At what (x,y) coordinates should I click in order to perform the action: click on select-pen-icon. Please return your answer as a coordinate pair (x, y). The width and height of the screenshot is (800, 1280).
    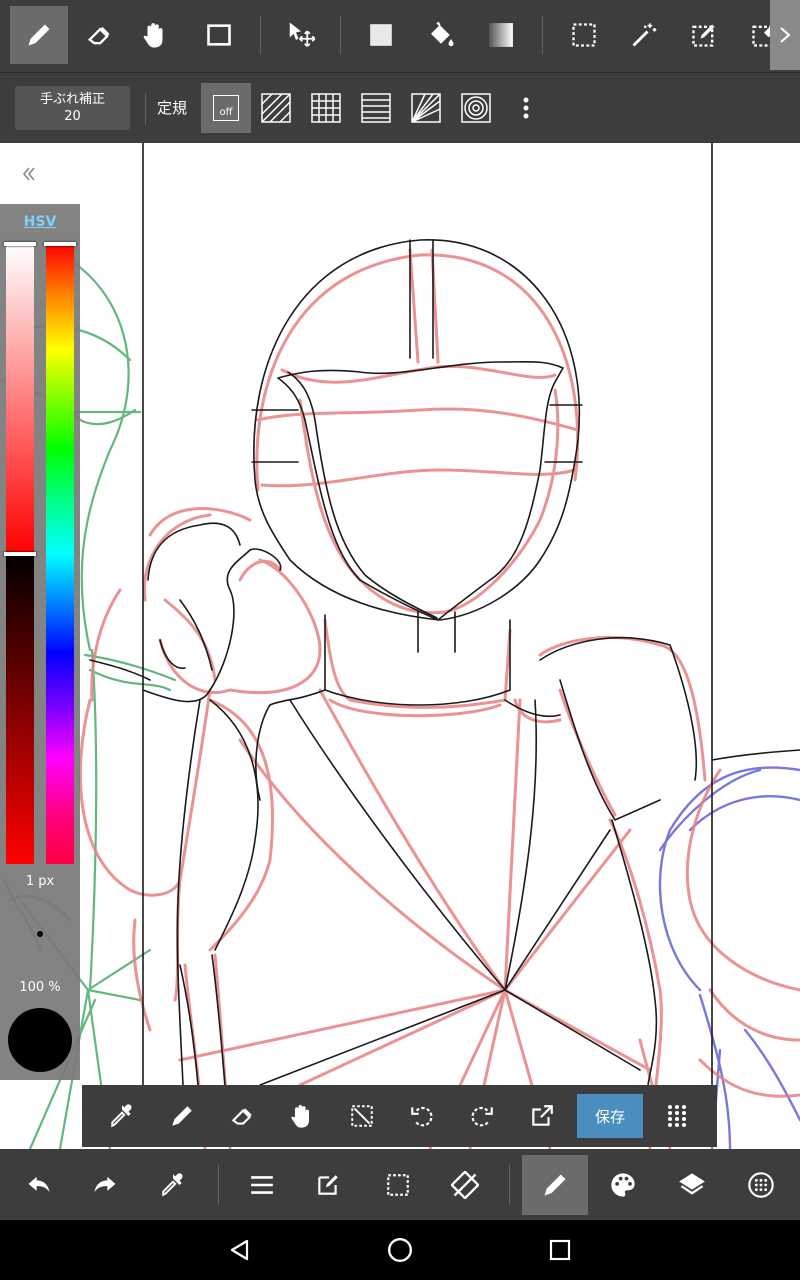
    Looking at the image, I should click on (703, 35).